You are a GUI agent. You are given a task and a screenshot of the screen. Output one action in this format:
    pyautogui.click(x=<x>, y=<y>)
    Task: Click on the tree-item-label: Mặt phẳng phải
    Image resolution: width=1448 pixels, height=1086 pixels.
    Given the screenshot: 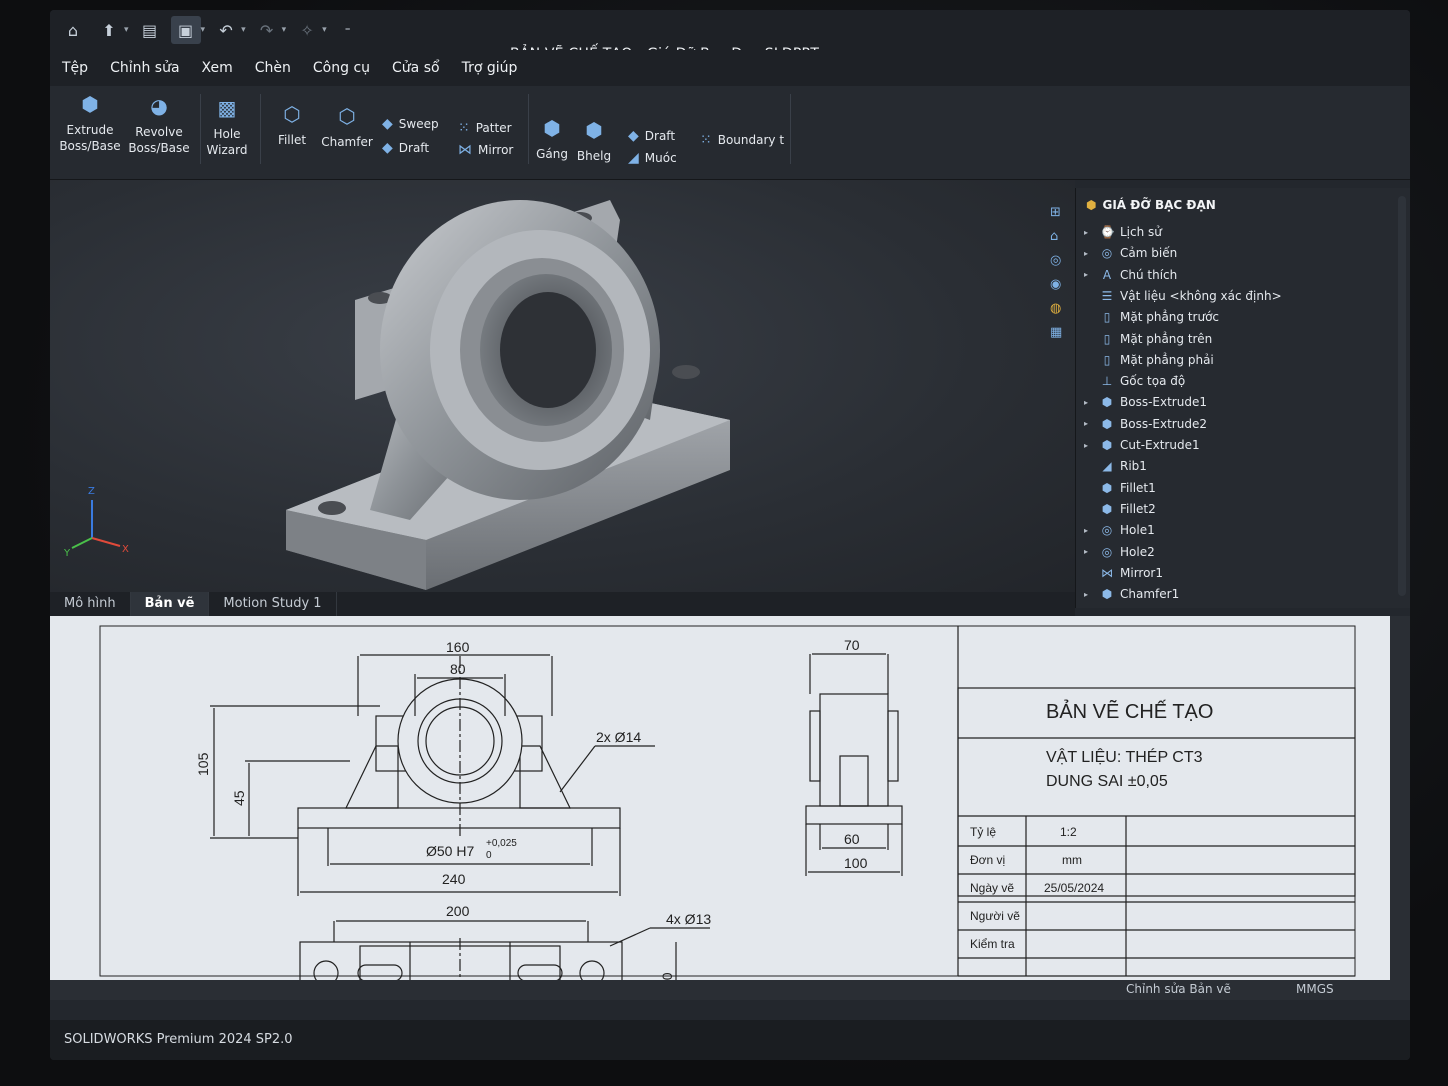 What is the action you would take?
    pyautogui.click(x=1167, y=359)
    